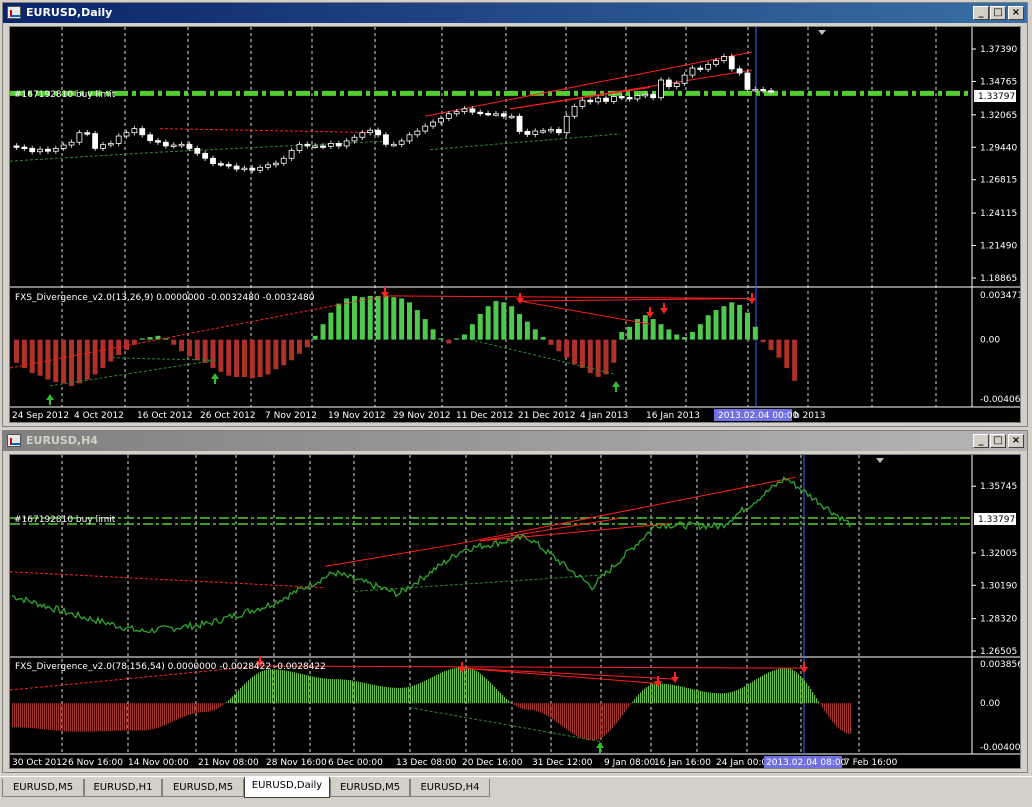  What do you see at coordinates (215, 378) in the screenshot?
I see `divergence-arrow-up` at bounding box center [215, 378].